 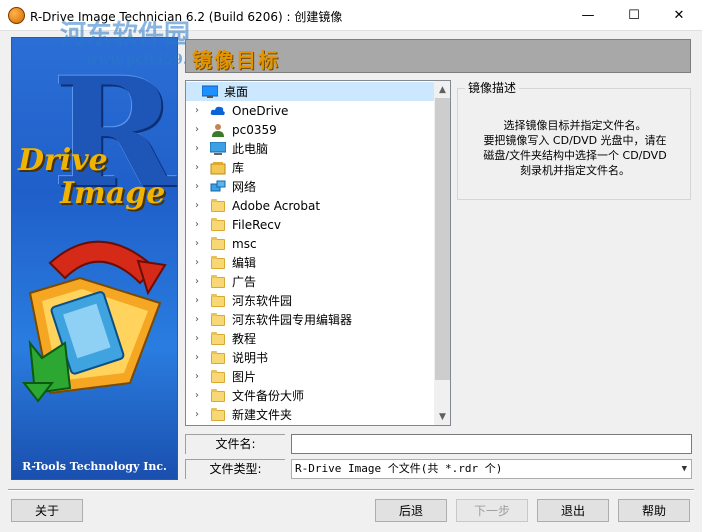 What do you see at coordinates (310, 414) in the screenshot?
I see `tree-item: › 新建文件夹` at bounding box center [310, 414].